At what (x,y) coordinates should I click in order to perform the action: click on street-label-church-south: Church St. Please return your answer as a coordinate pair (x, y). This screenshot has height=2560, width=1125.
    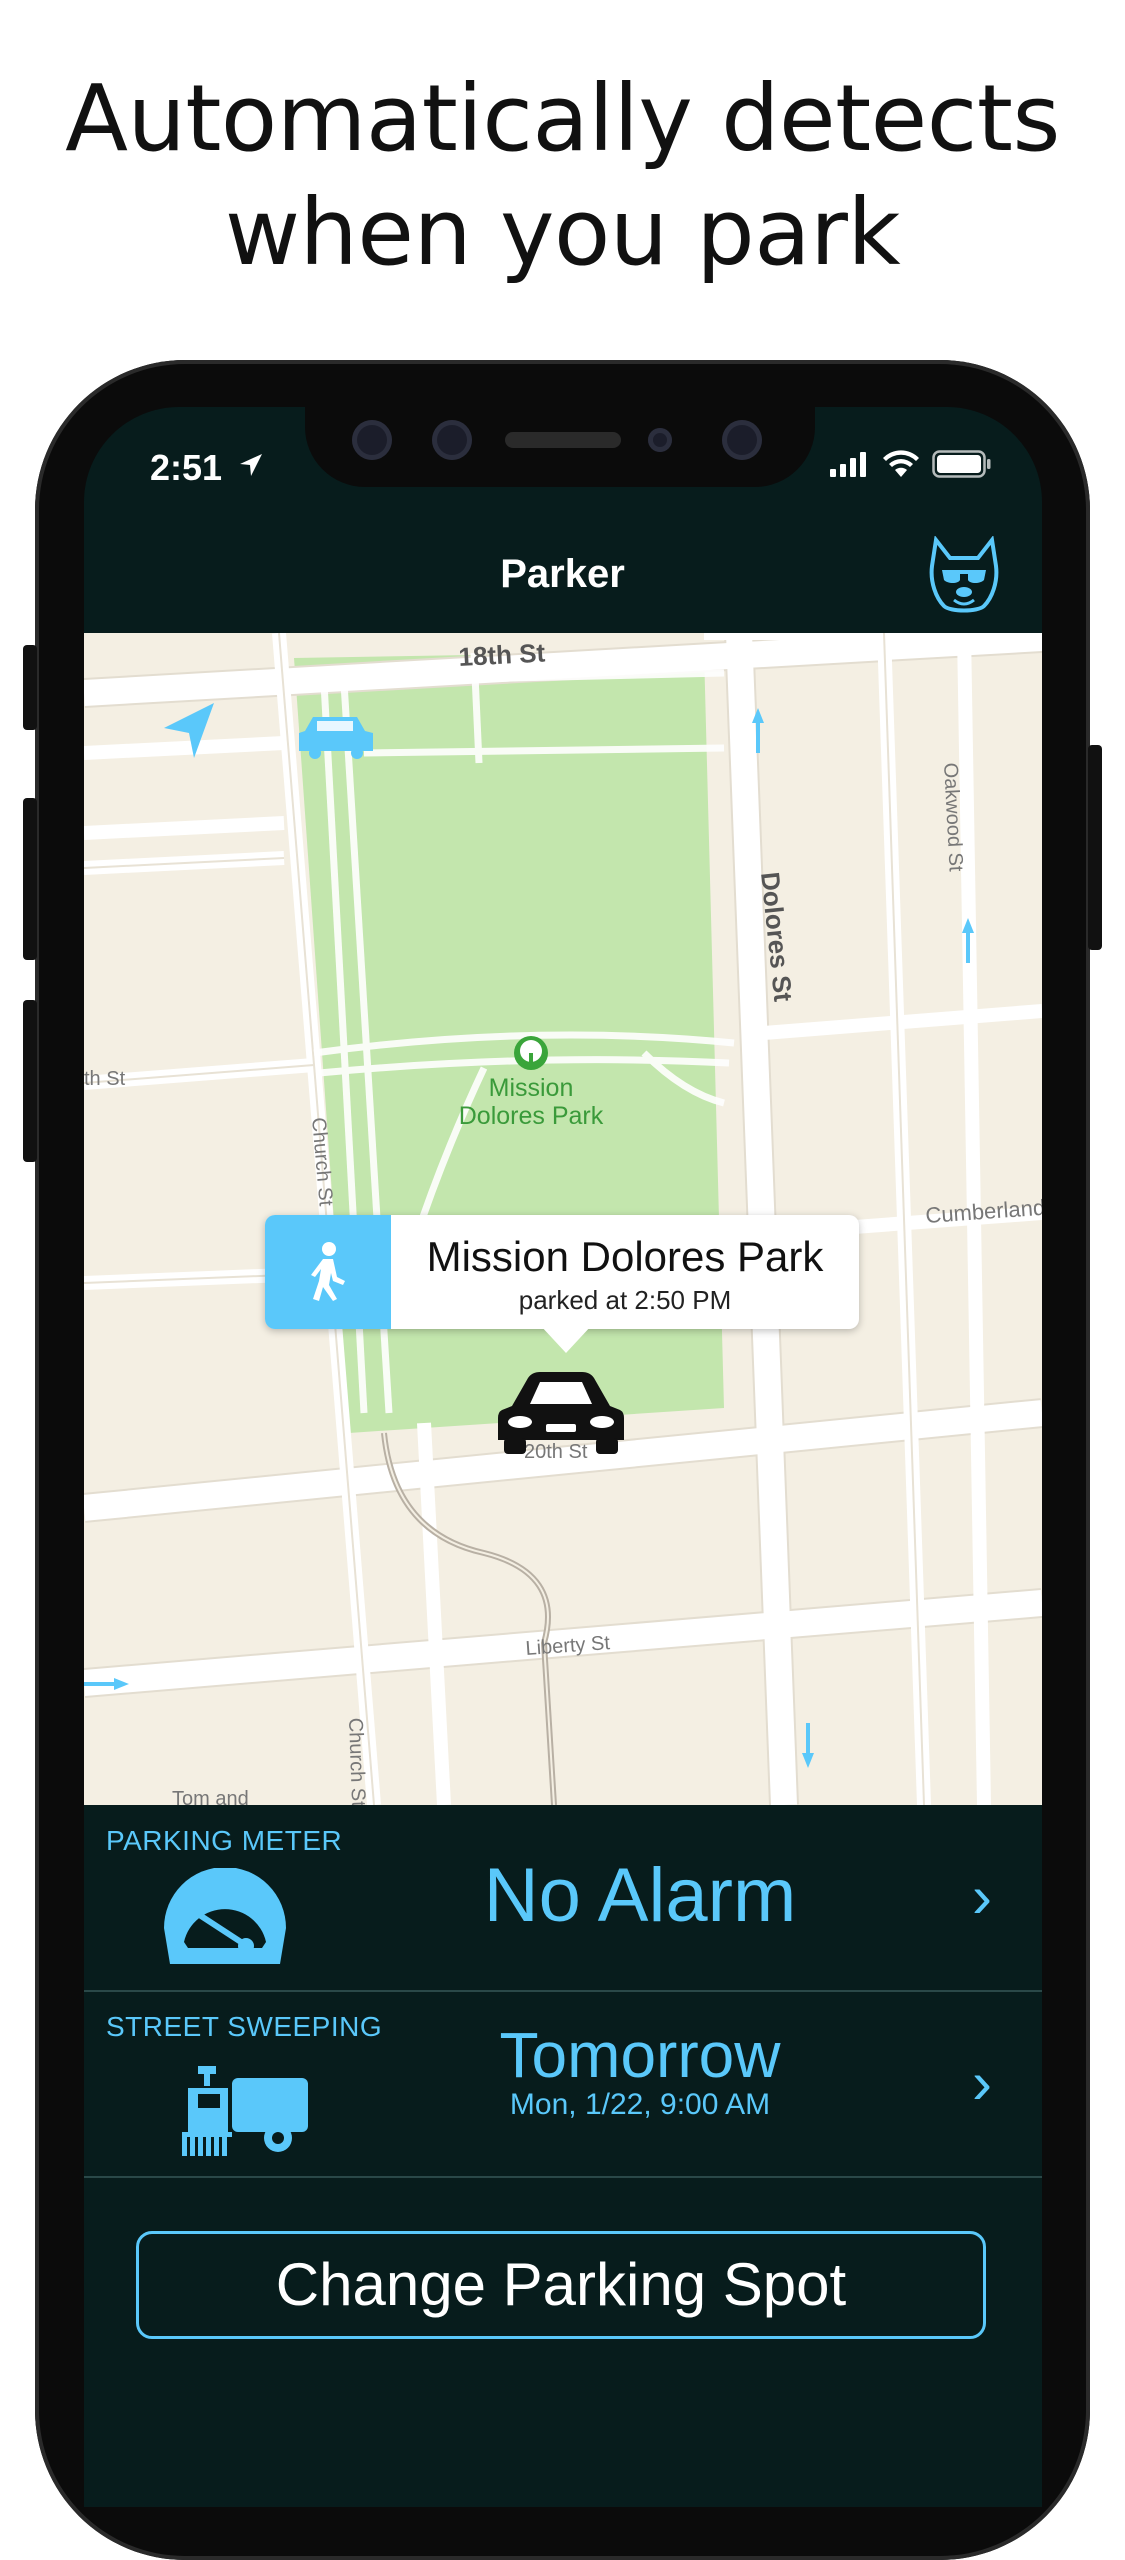
    Looking at the image, I should click on (356, 1761).